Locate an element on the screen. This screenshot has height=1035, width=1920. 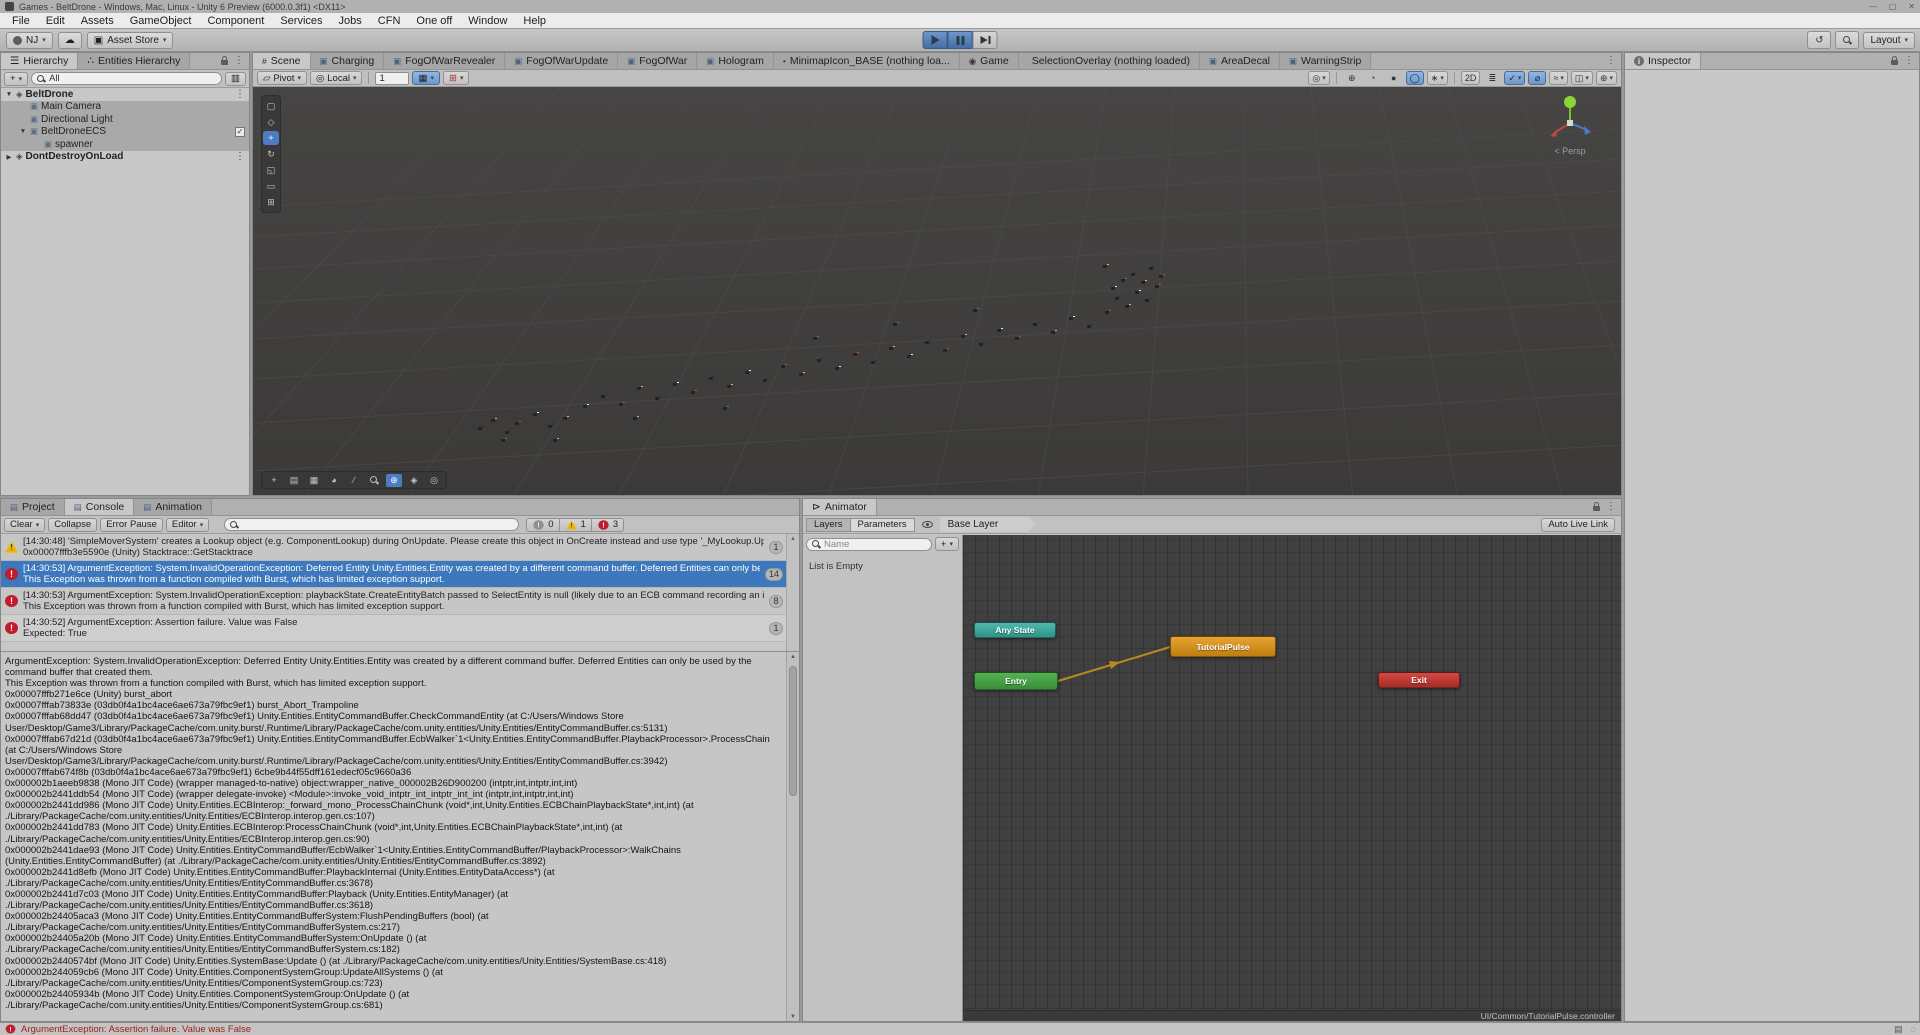
hierarchy-search-input: All is located at coordinates (127, 78).